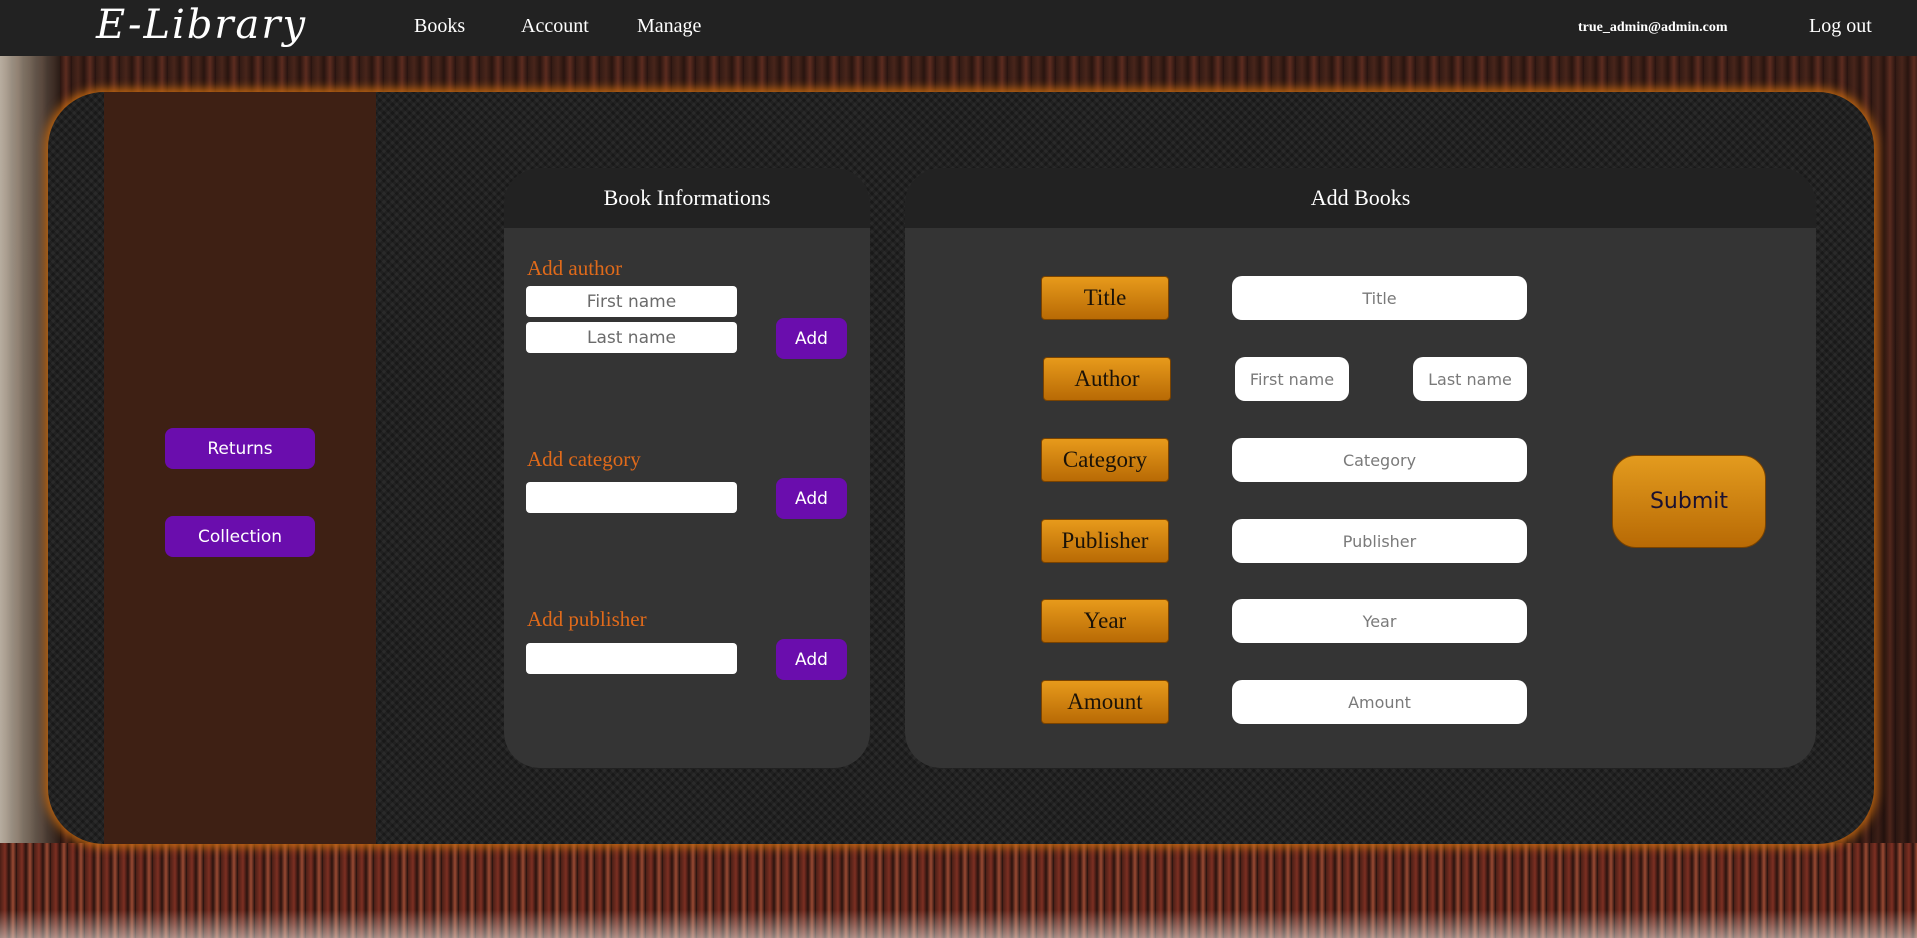 The width and height of the screenshot is (1917, 938). I want to click on add-publisher-label: Add publisher, so click(587, 619).